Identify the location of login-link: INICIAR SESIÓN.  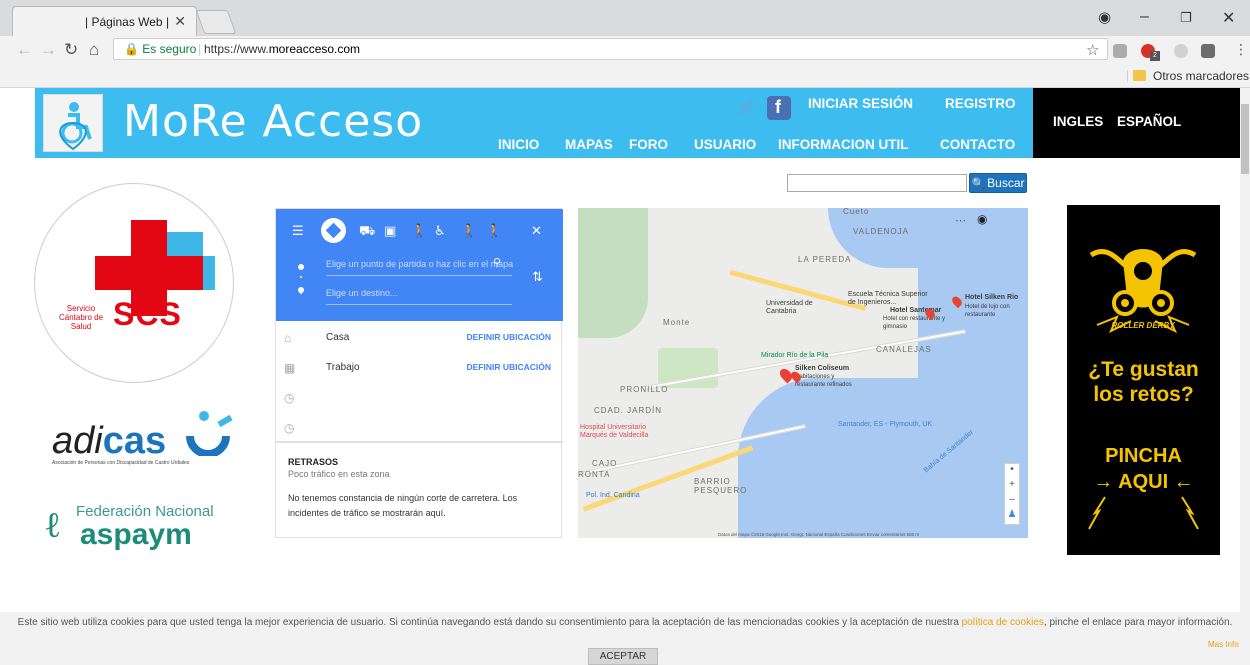
(860, 103).